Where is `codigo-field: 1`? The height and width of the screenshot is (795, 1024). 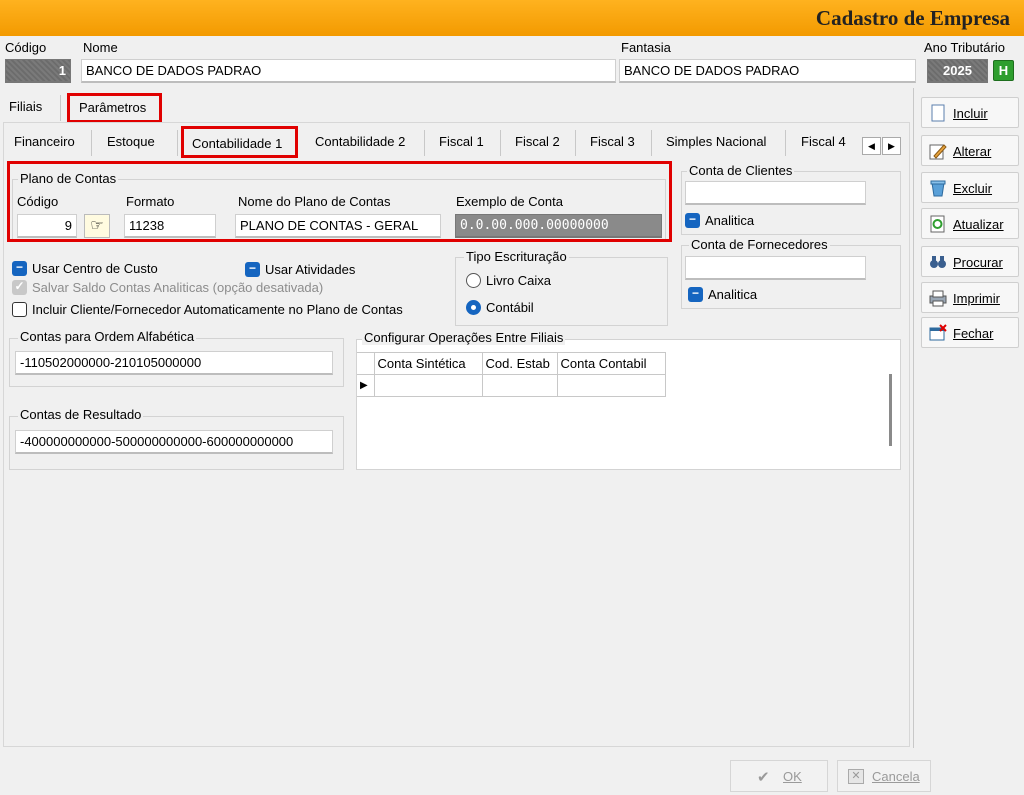 codigo-field: 1 is located at coordinates (38, 71).